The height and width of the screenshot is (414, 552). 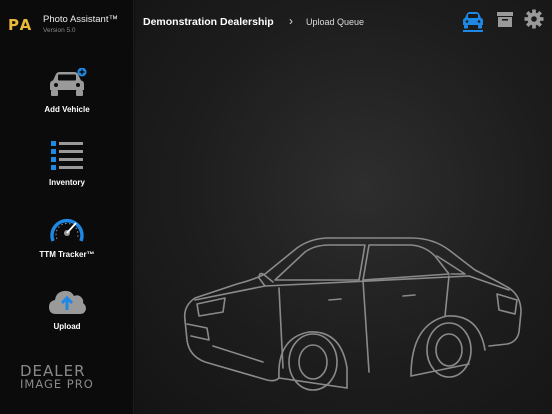 What do you see at coordinates (67, 98) in the screenshot?
I see `sidebar-item-add-vehicle: Add Vehicle` at bounding box center [67, 98].